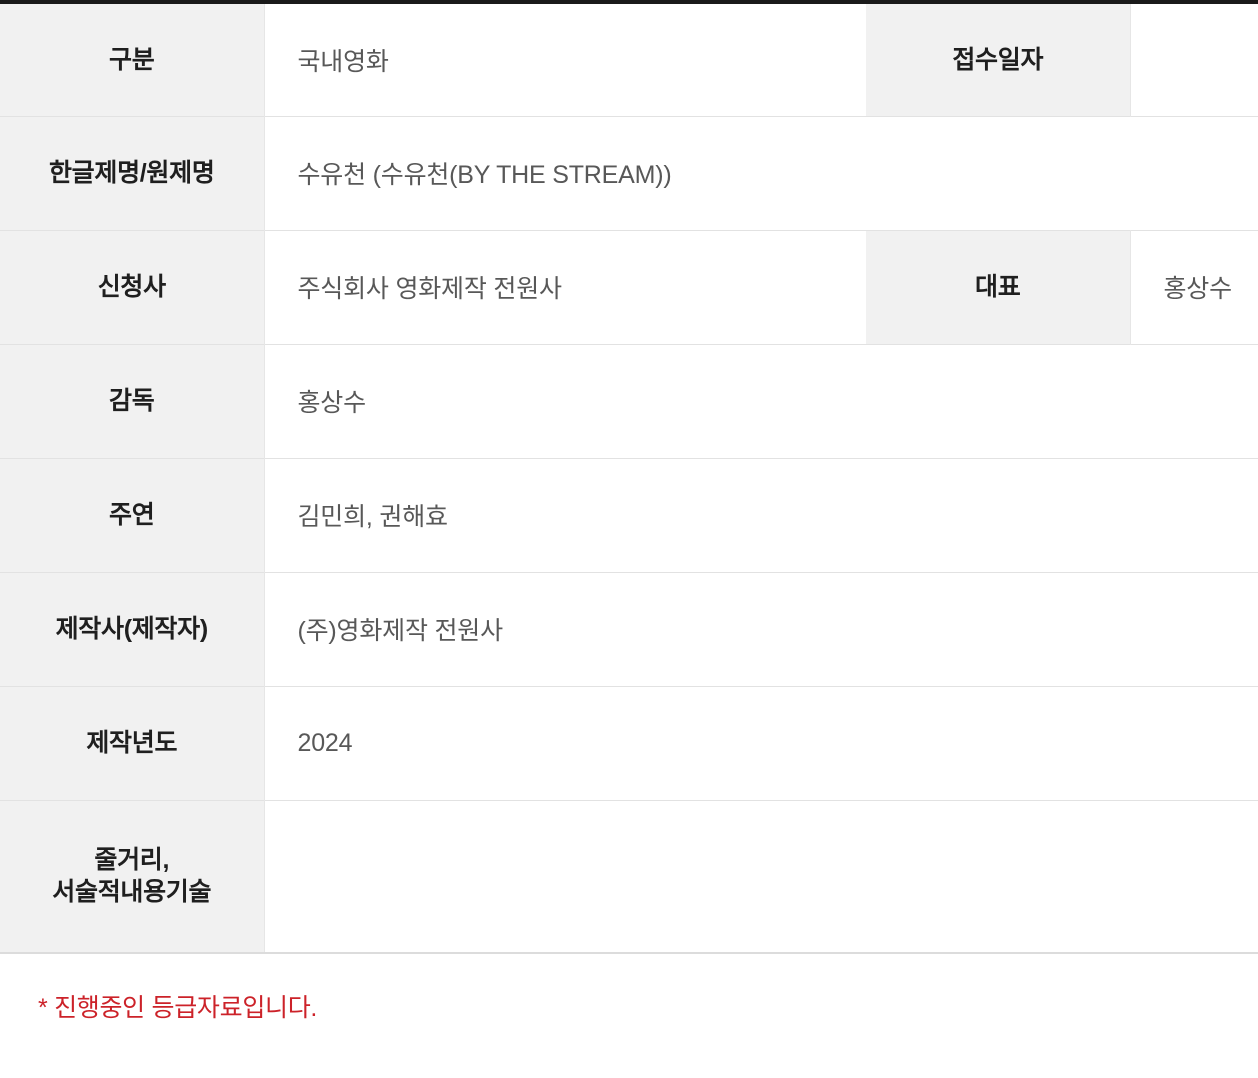 This screenshot has width=1258, height=1078. I want to click on row-value-title: 수유천 (수유천(BY THE STREAM)), so click(761, 173).